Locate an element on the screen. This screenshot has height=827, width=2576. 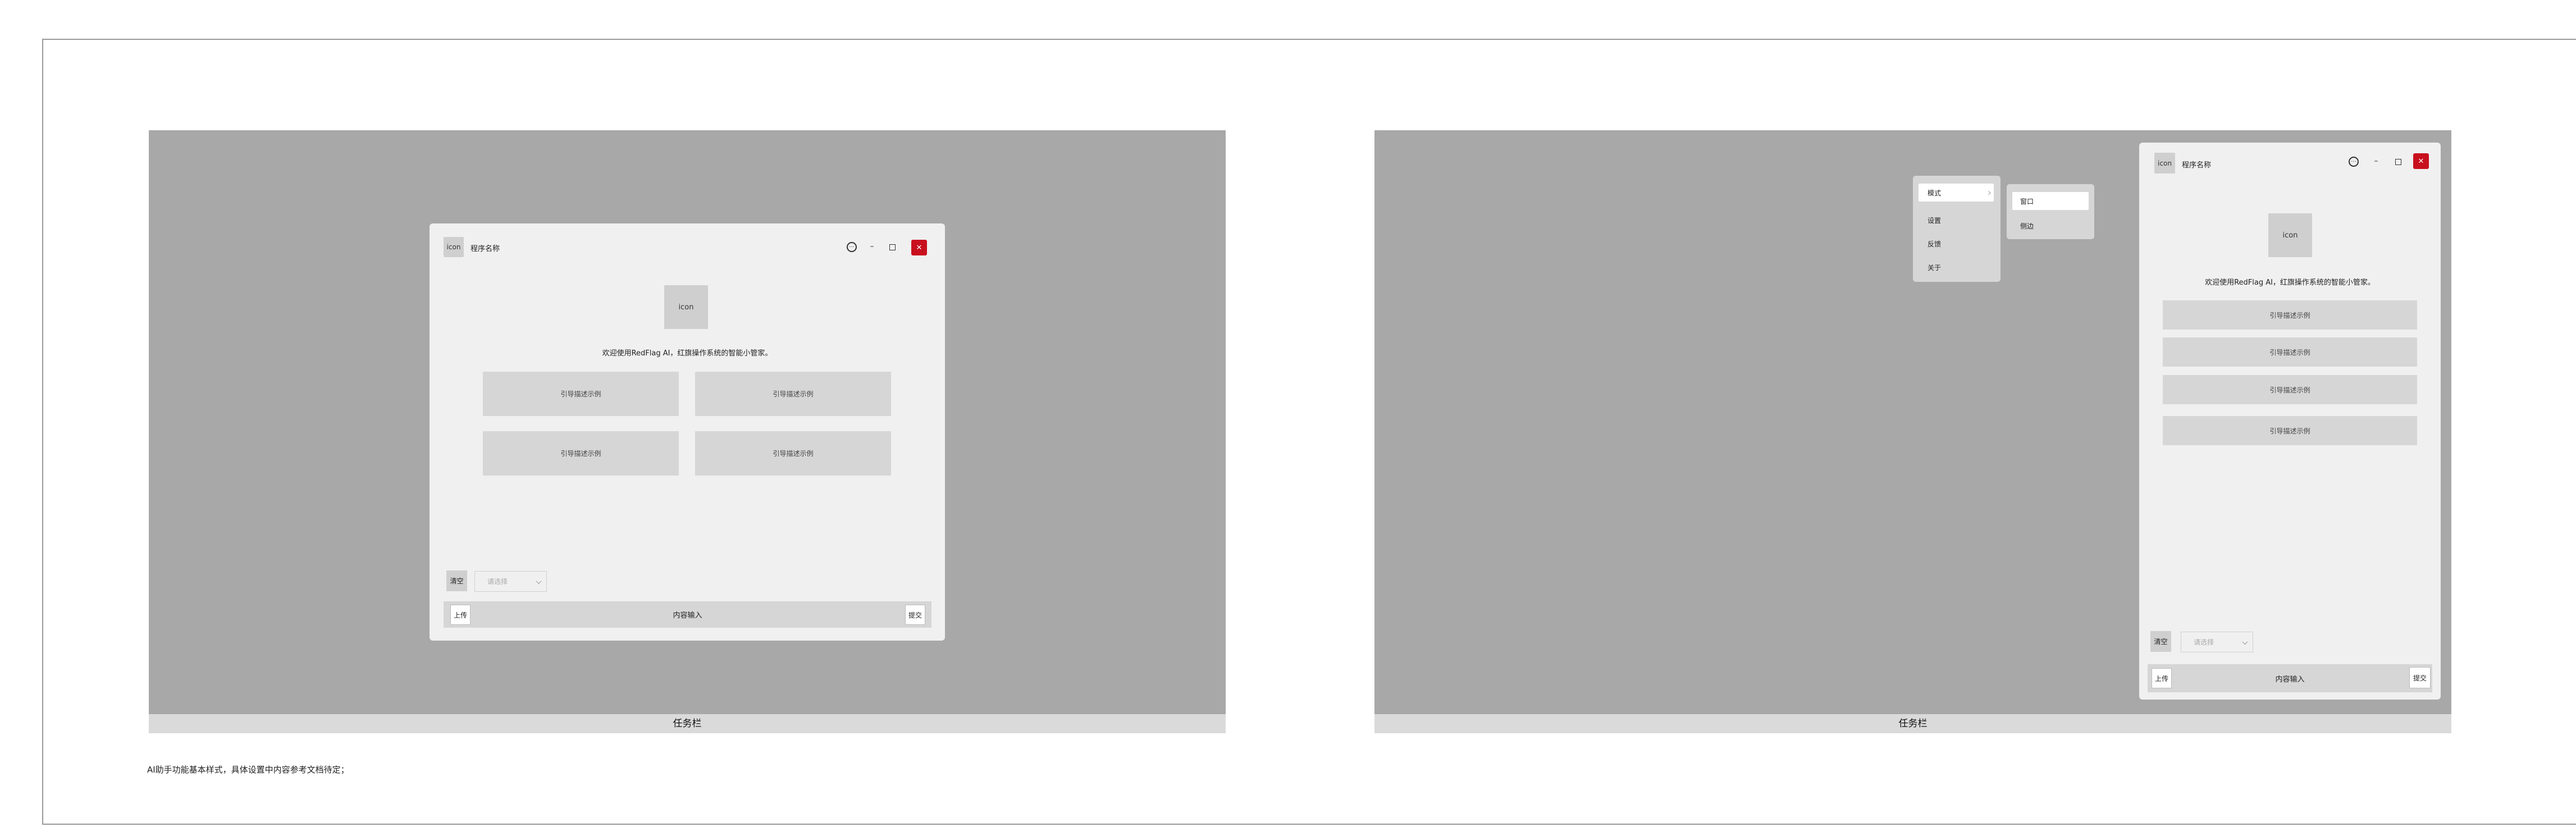
menu-item-settings: 设置 is located at coordinates (1934, 220).